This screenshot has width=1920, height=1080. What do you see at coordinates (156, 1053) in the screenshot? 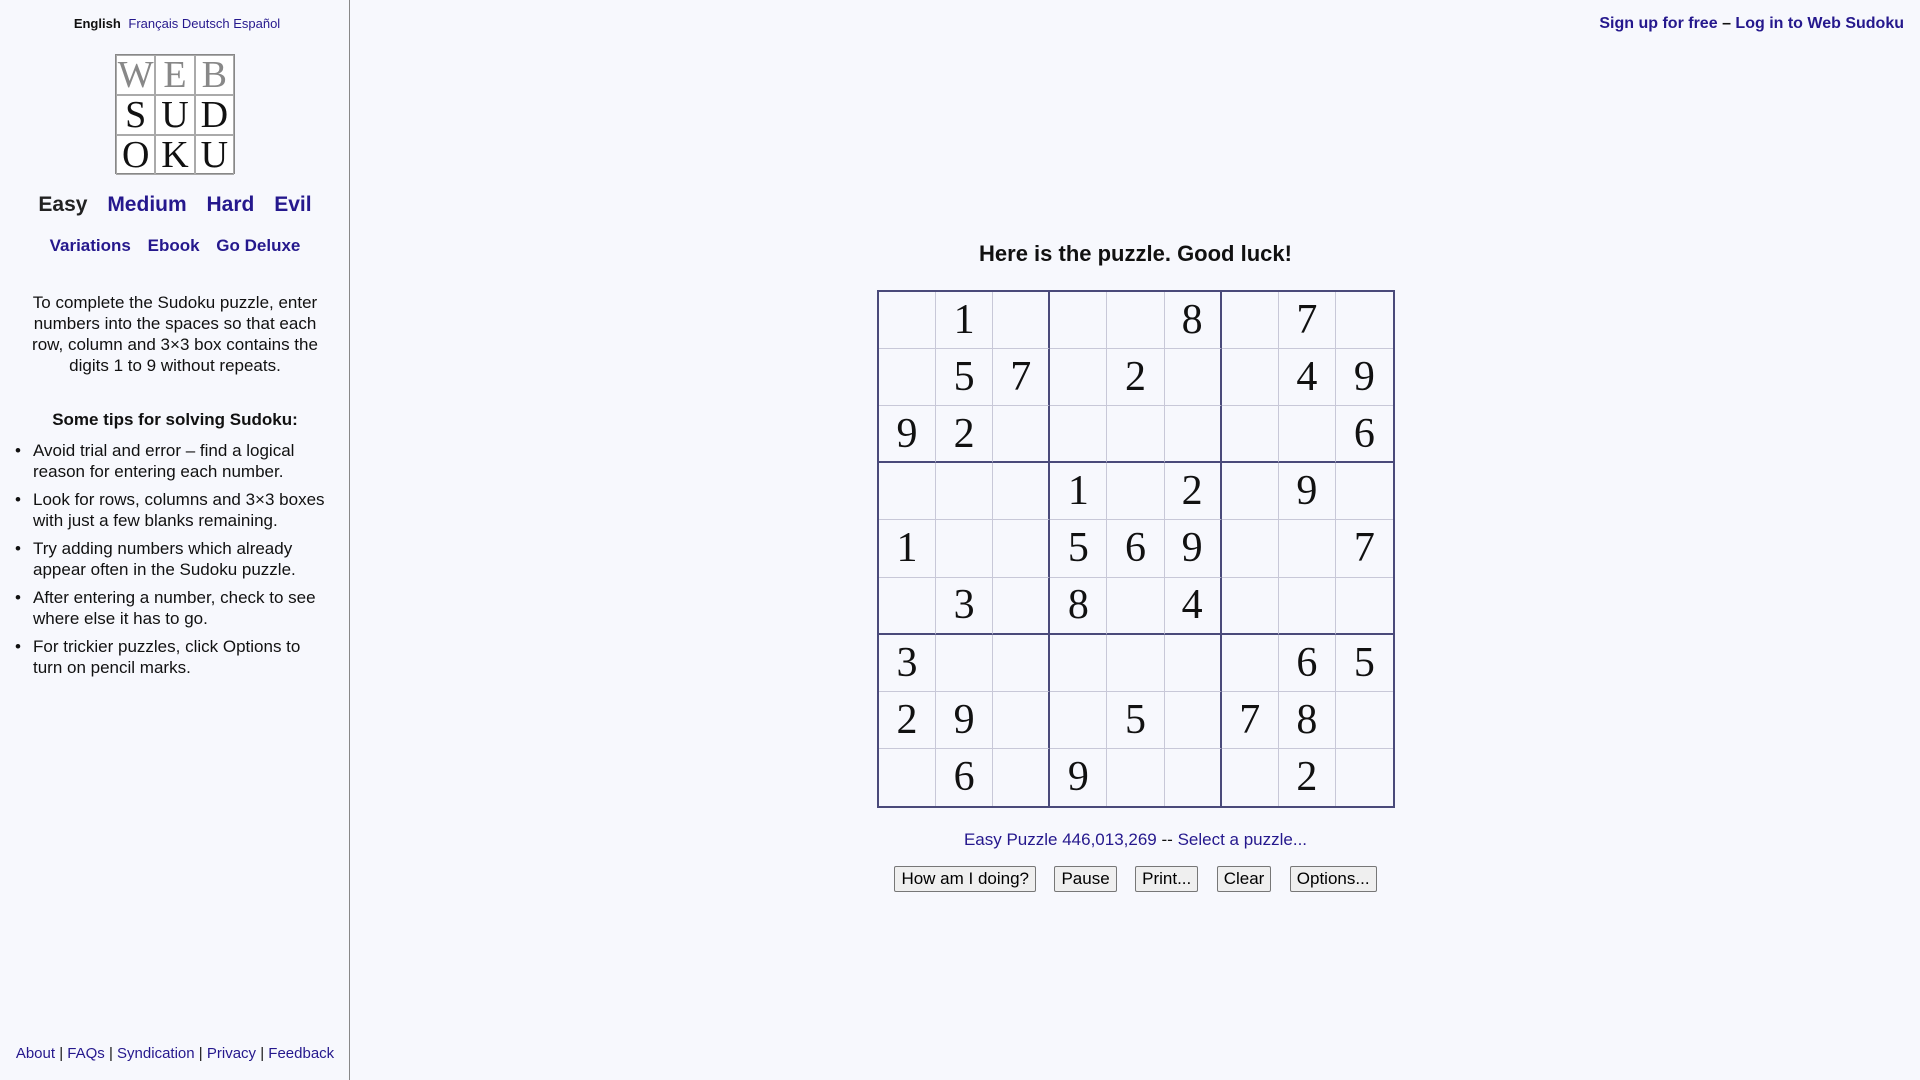
I see `syndication-link: Syndication` at bounding box center [156, 1053].